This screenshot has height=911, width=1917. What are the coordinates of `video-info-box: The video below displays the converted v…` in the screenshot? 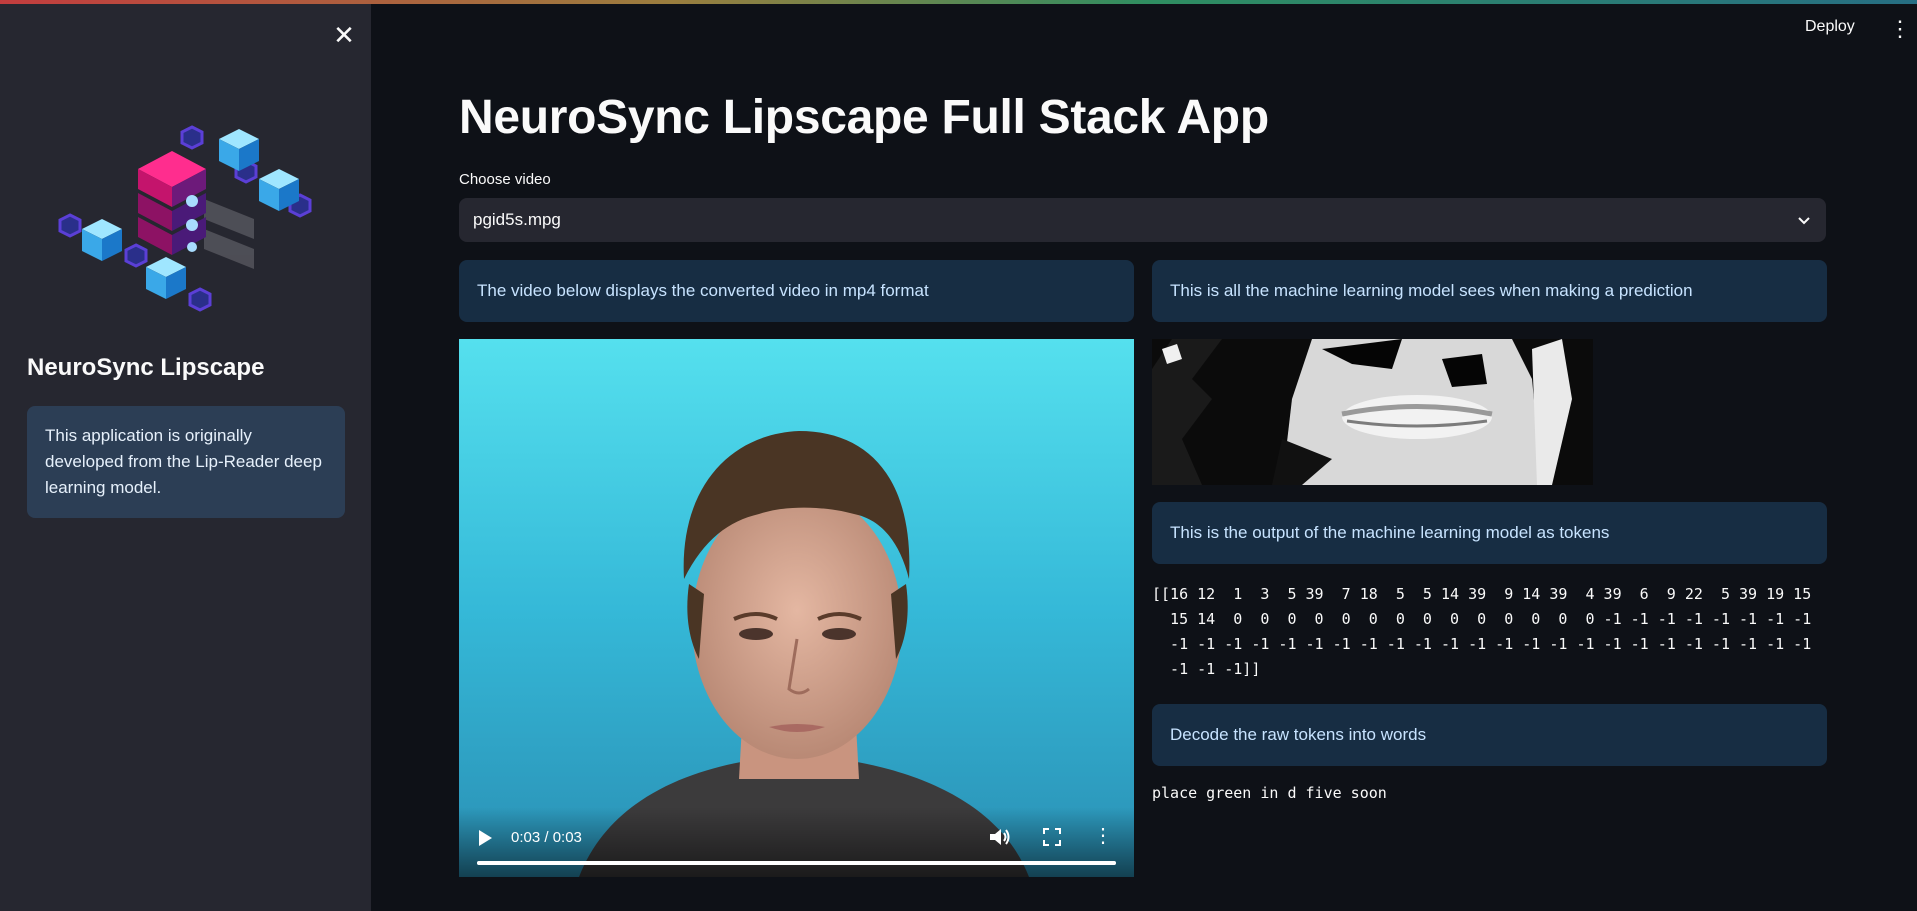 It's located at (796, 291).